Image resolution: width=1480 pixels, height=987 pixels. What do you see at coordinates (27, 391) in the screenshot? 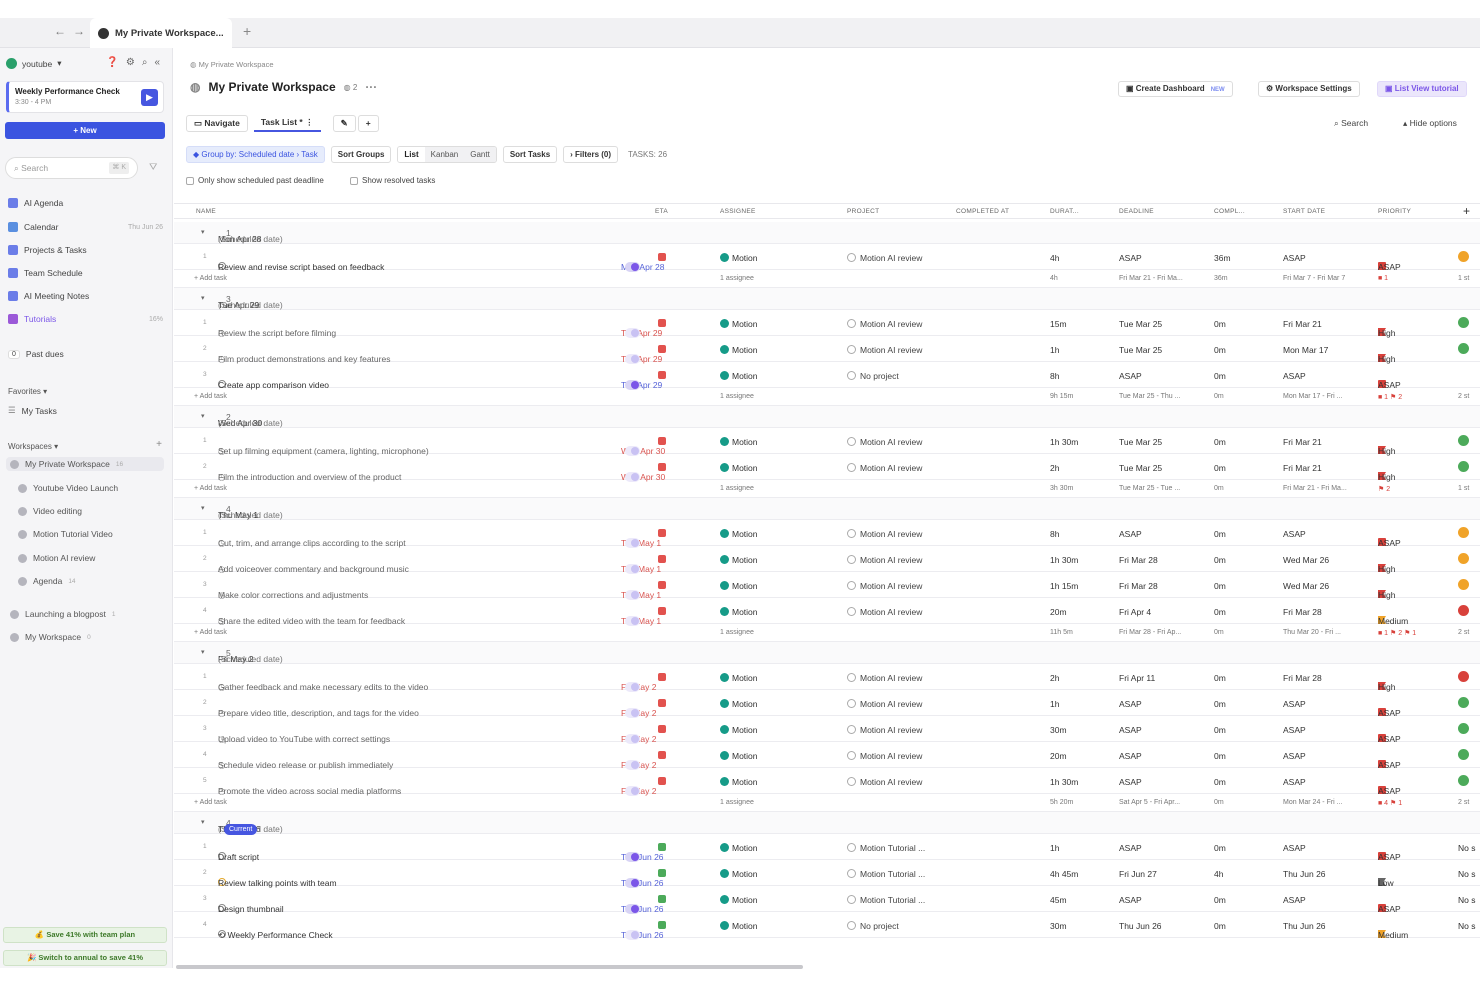
I see `favorites-header: Favorites ▾` at bounding box center [27, 391].